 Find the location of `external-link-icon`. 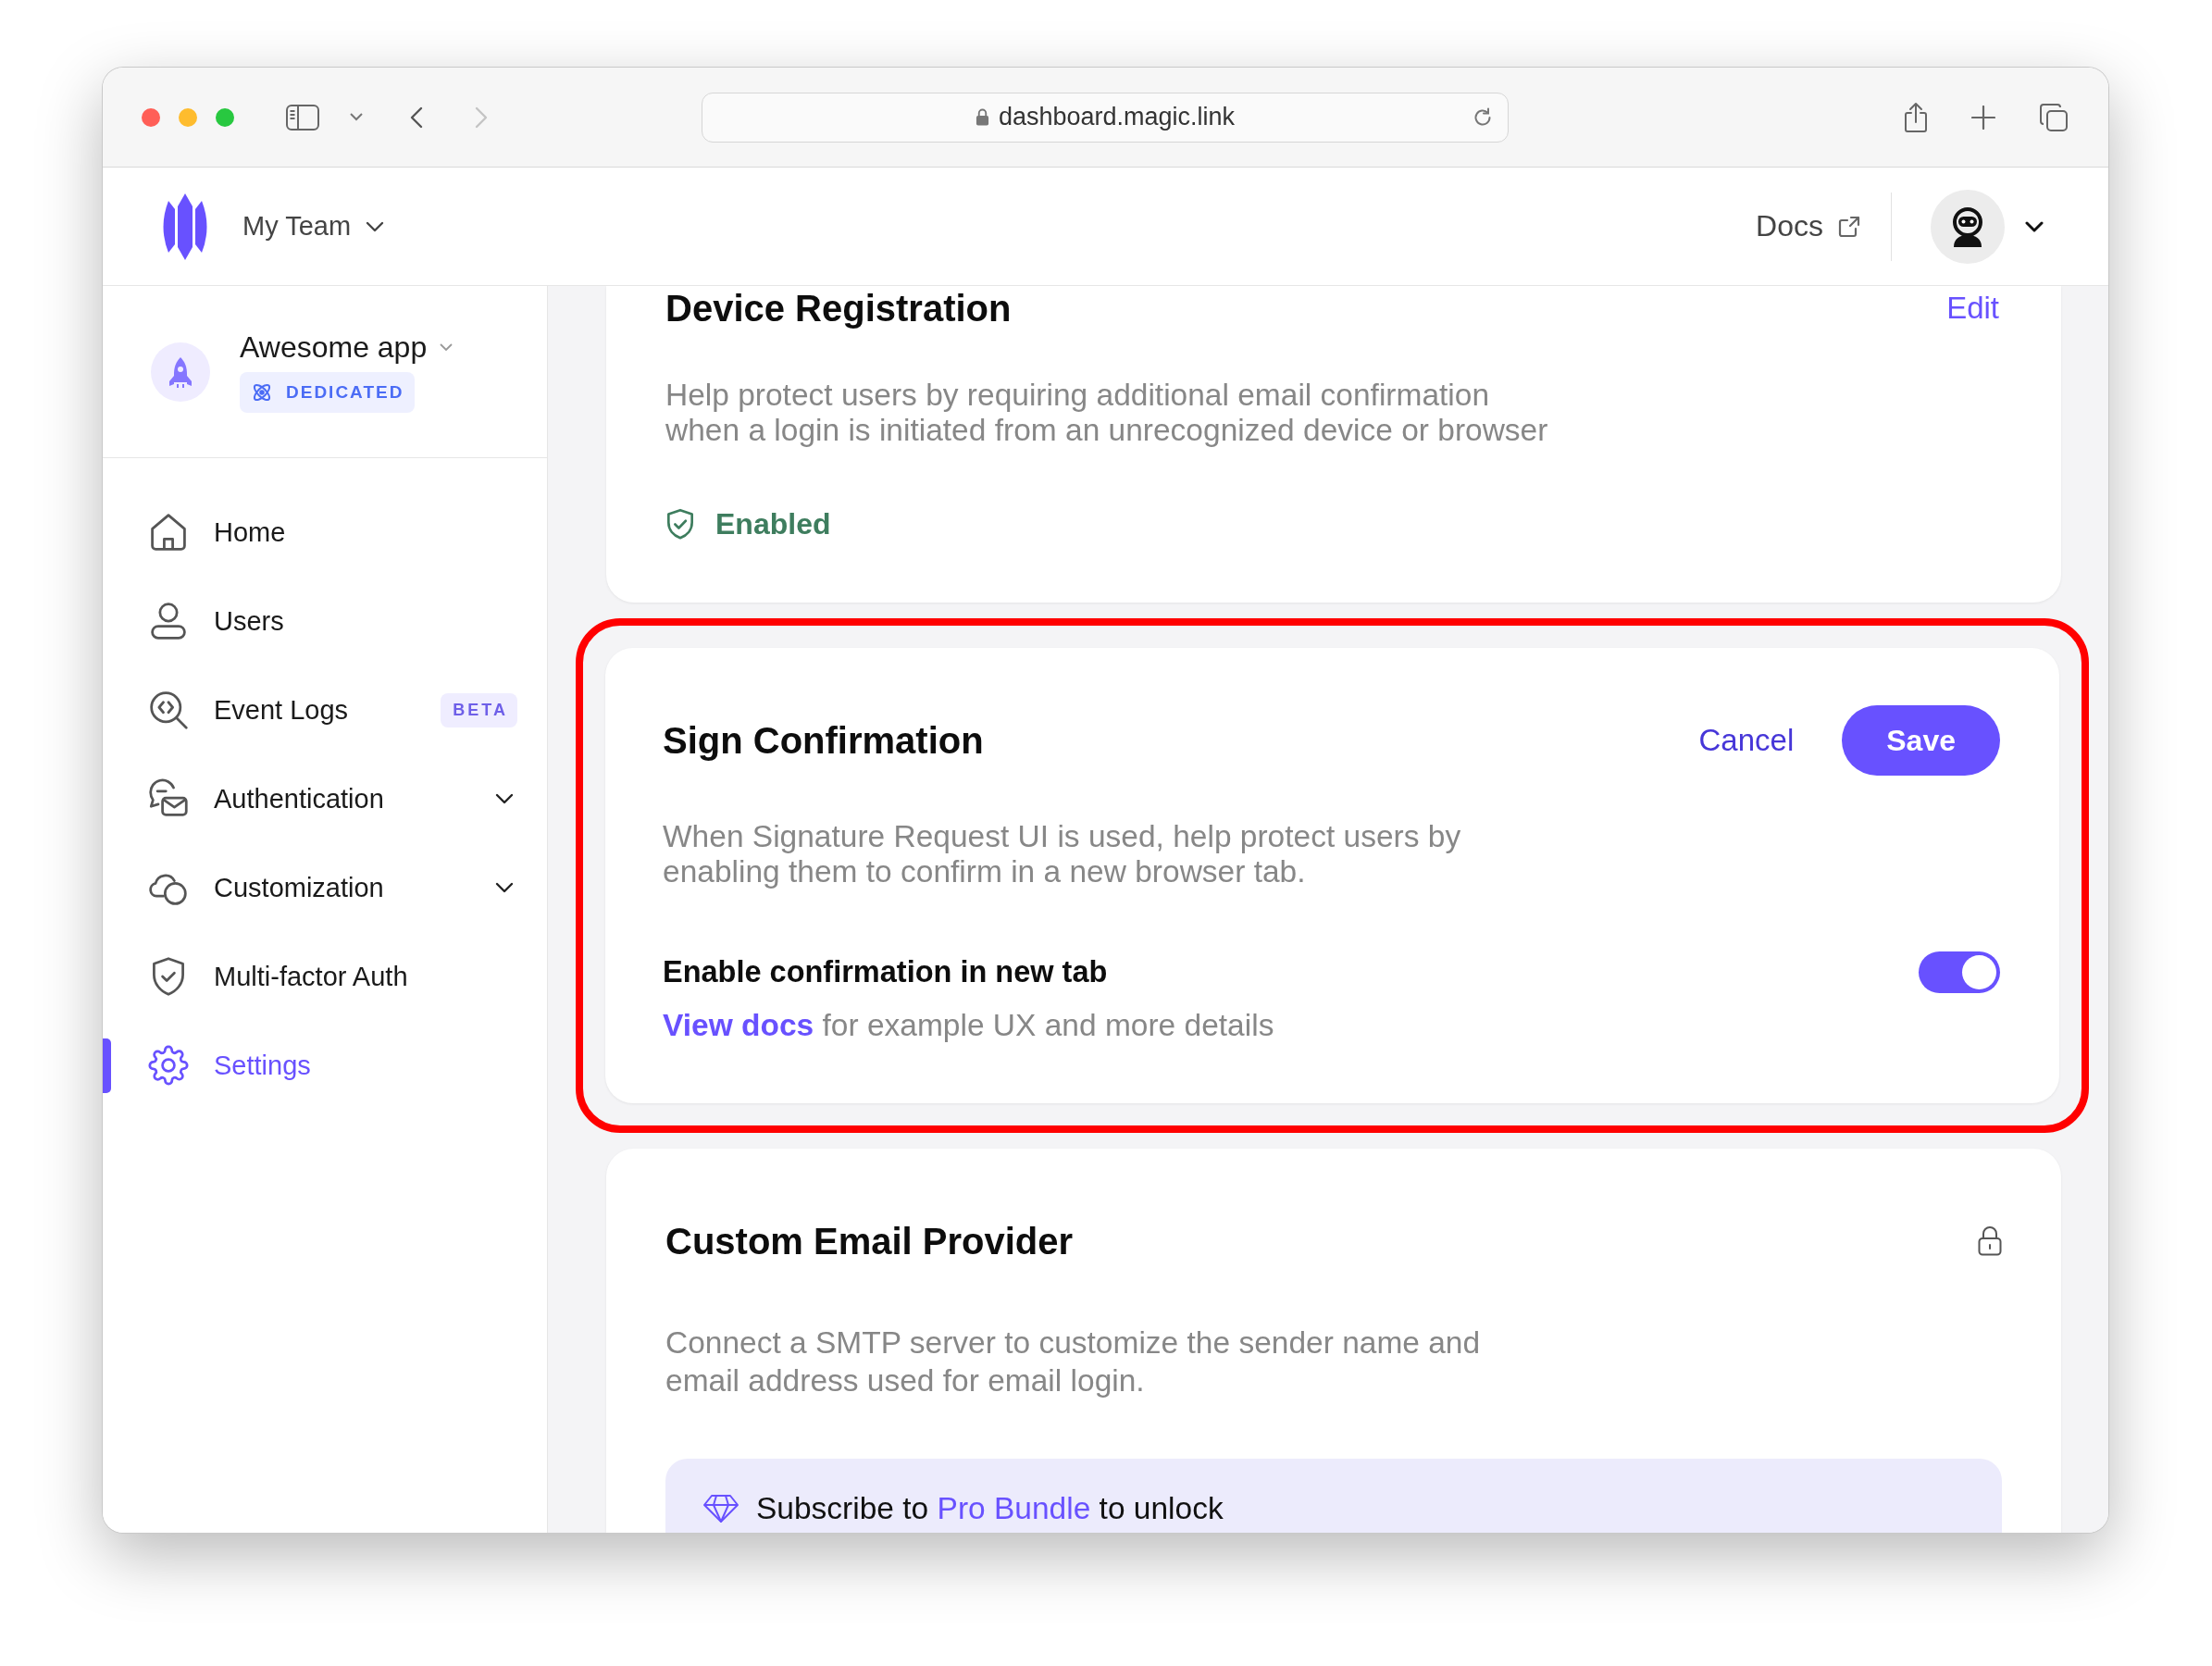

external-link-icon is located at coordinates (1849, 227).